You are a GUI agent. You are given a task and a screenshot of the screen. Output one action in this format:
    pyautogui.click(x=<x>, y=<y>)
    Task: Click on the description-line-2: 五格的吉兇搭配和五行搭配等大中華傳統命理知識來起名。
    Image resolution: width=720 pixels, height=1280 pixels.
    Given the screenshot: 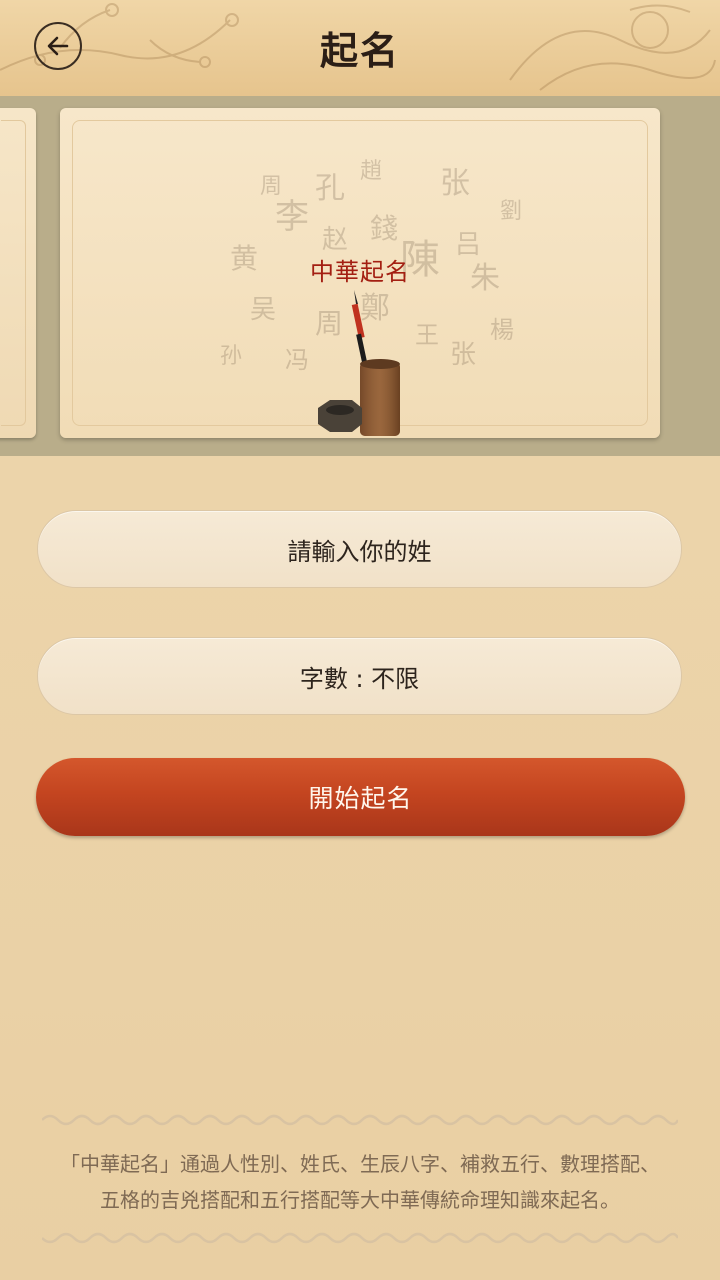 What is the action you would take?
    pyautogui.click(x=360, y=1200)
    